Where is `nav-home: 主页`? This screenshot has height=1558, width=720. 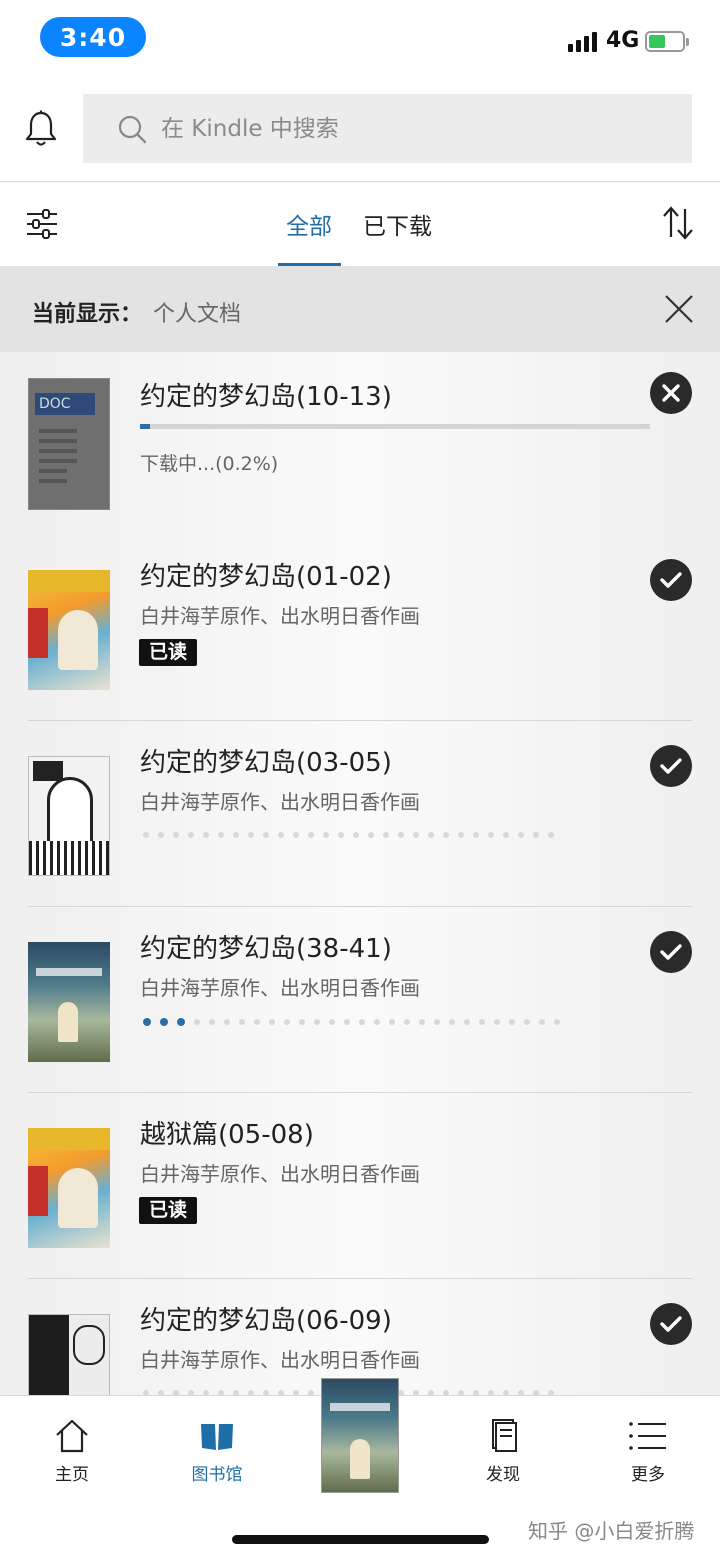 nav-home: 主页 is located at coordinates (72, 1451).